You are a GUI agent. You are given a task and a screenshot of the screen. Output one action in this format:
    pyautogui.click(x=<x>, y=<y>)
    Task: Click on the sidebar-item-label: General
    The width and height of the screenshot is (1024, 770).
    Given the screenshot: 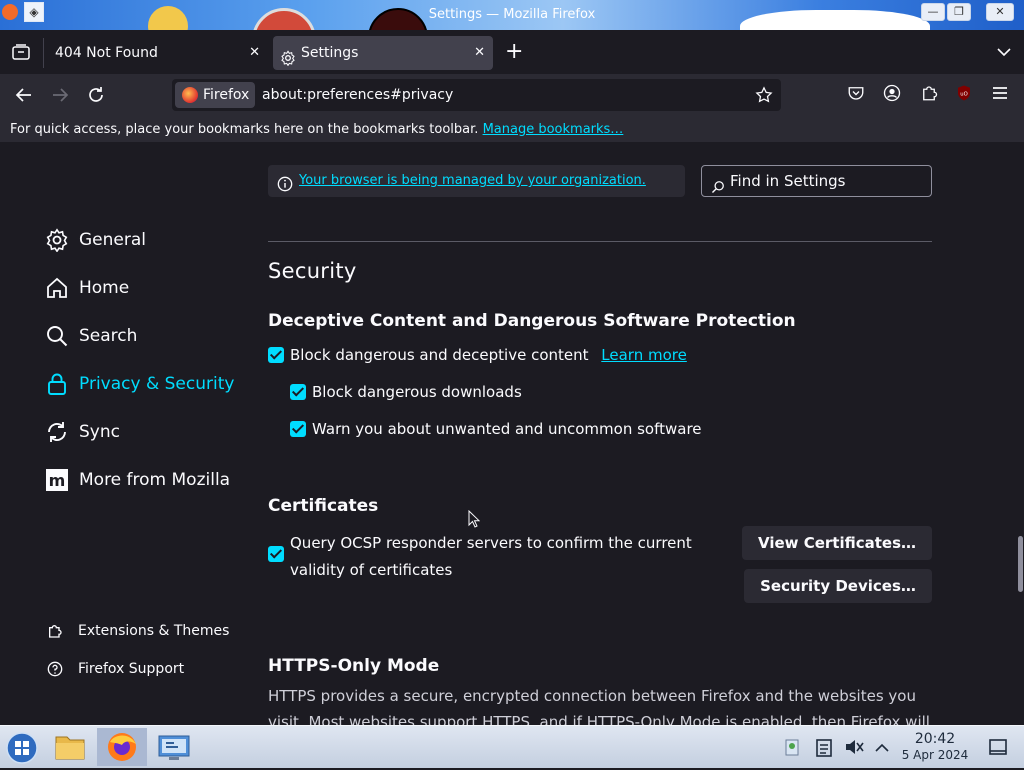 What is the action you would take?
    pyautogui.click(x=112, y=240)
    